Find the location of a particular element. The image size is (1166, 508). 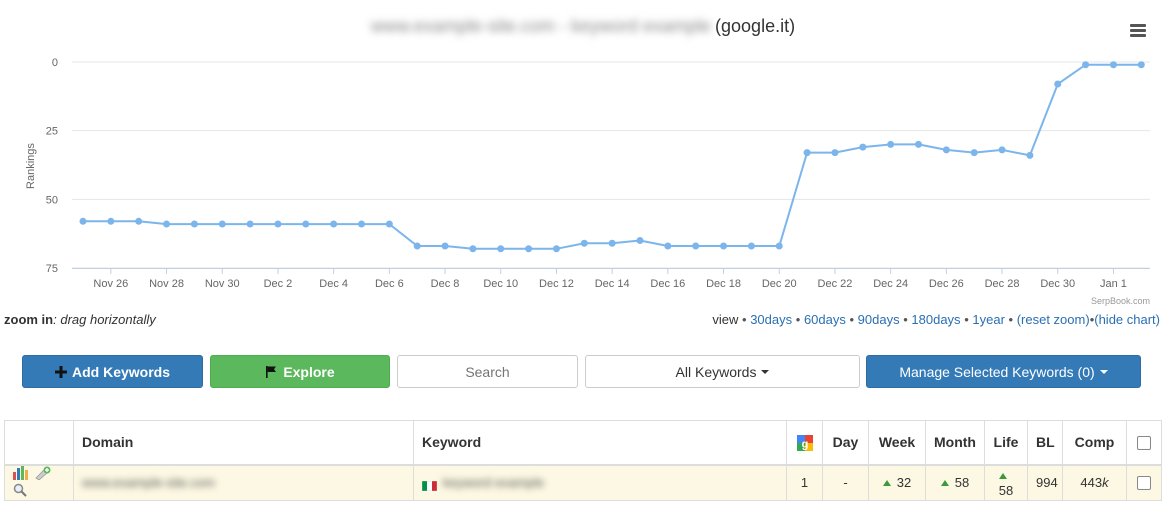

row-life-value: 58 is located at coordinates (1006, 490).